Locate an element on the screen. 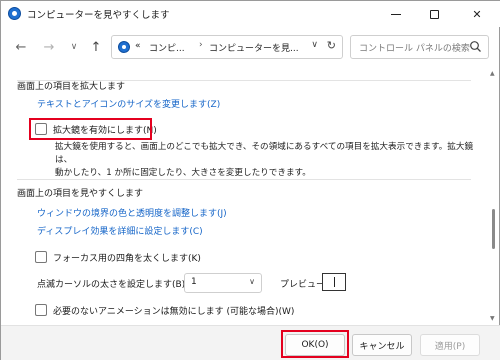  arrow-up-icon: ↑ is located at coordinates (96, 47).